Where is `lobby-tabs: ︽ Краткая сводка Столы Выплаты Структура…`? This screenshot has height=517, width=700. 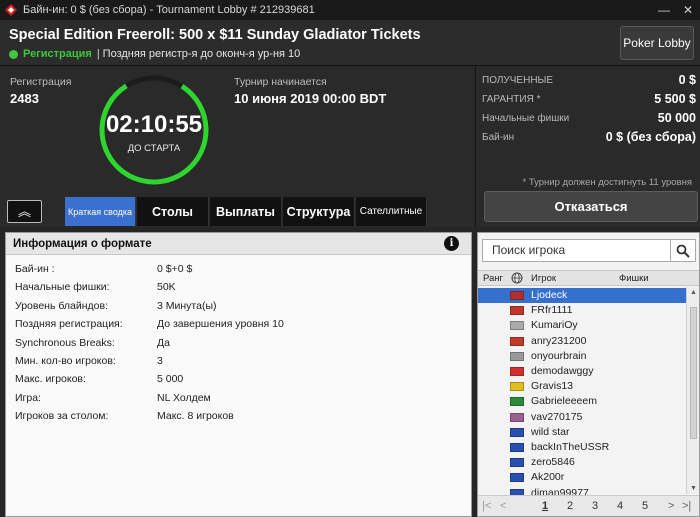
lobby-tabs: ︽ Краткая сводка Столы Выплаты Структура… is located at coordinates (237, 211).